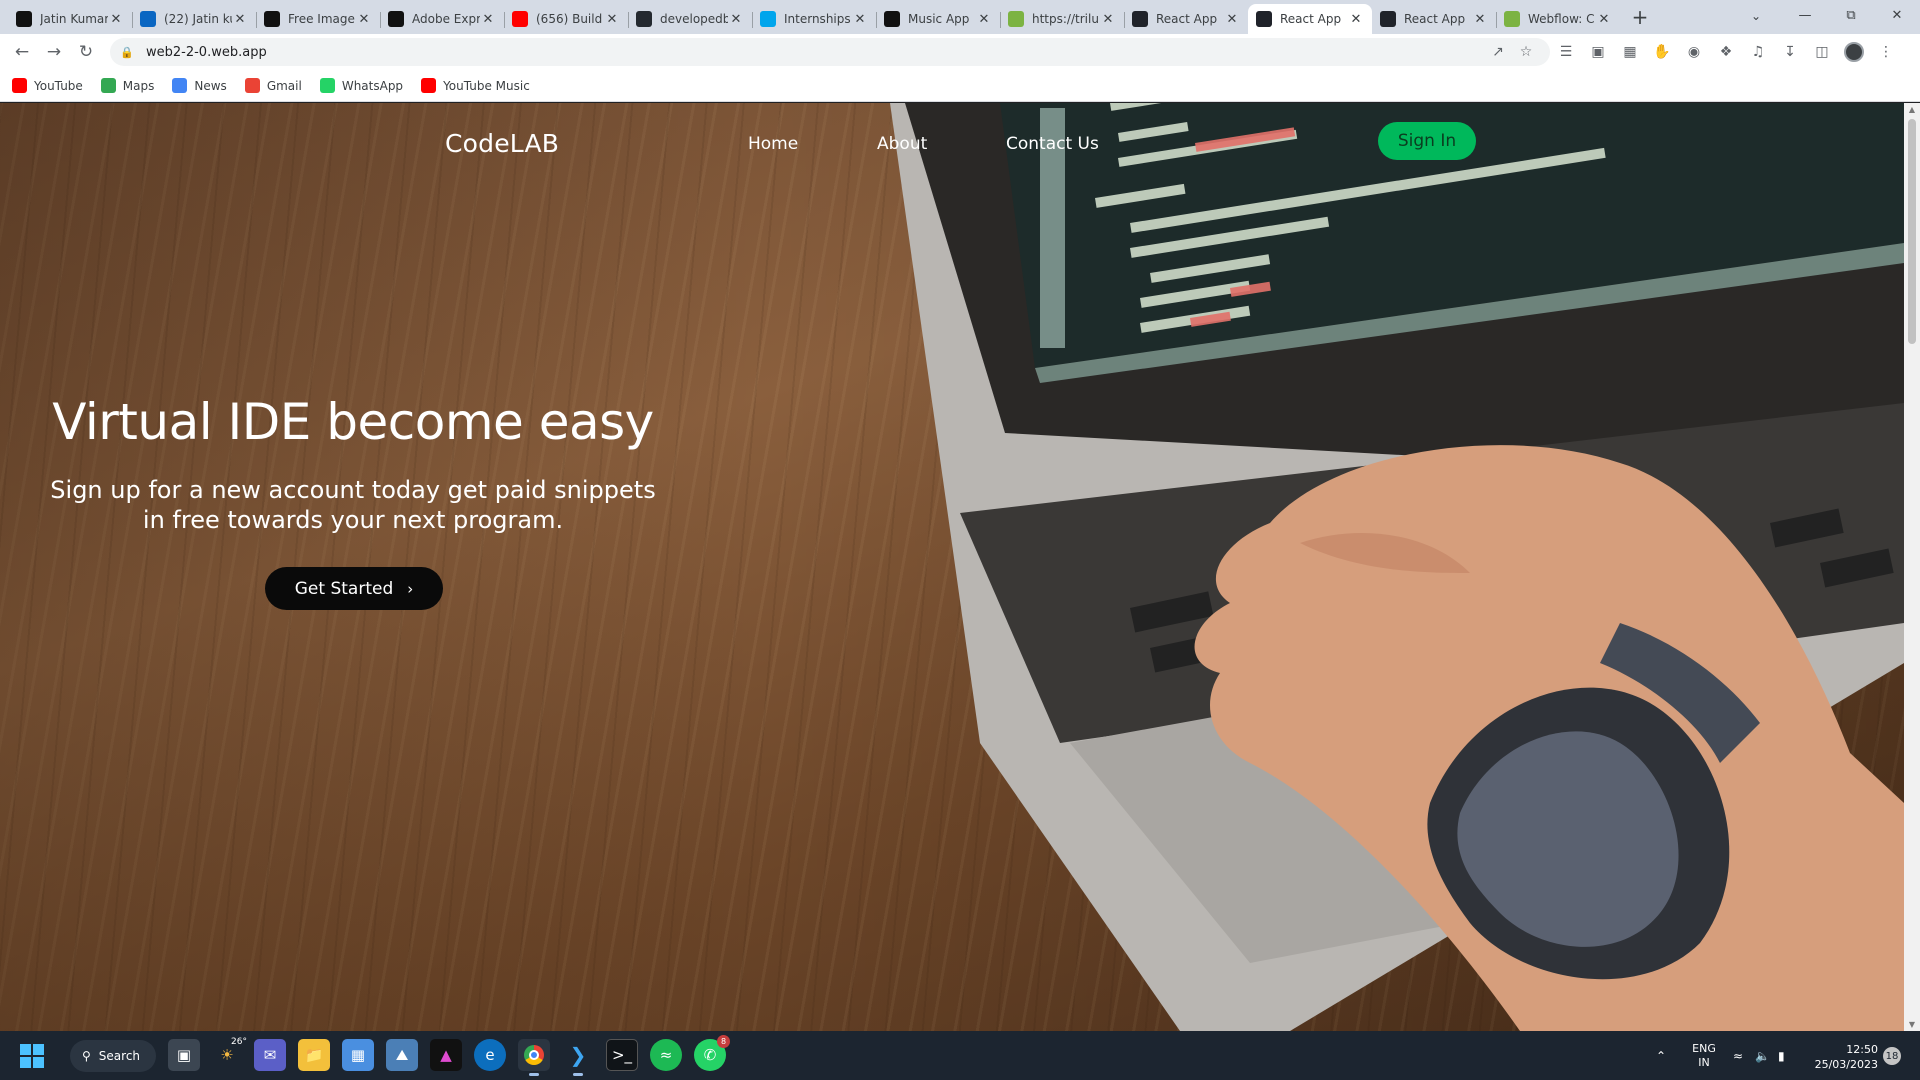 The height and width of the screenshot is (1080, 1920). I want to click on chrome-browser-icon, so click(534, 1057).